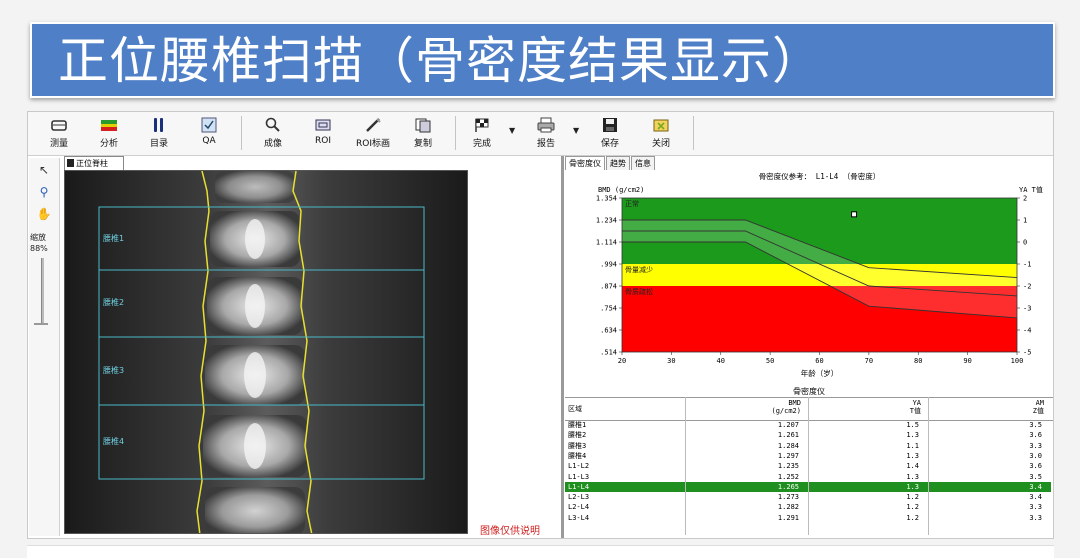 Image resolution: width=1080 pixels, height=558 pixels. What do you see at coordinates (44, 192) in the screenshot?
I see `zoom-icon: ⚲` at bounding box center [44, 192].